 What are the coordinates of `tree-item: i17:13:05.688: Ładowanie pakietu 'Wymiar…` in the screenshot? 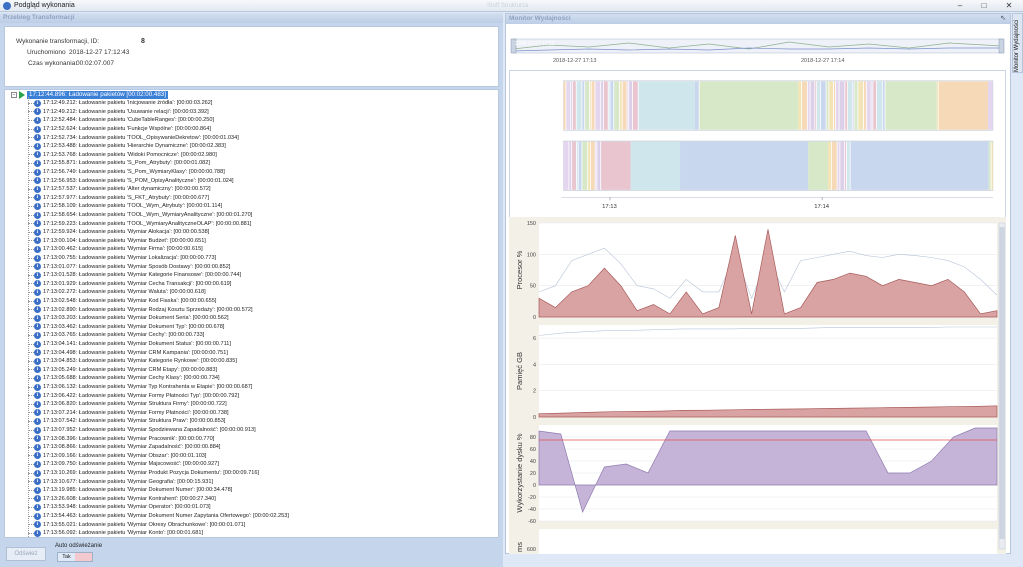 It's located at (124, 378).